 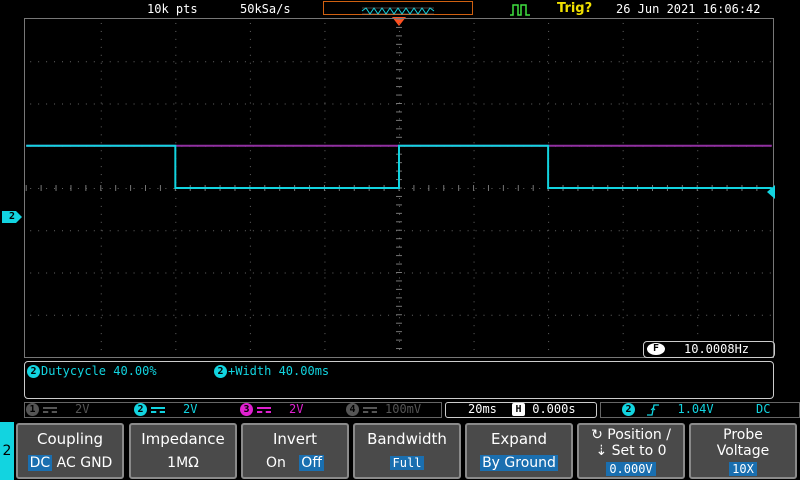 I want to click on expand-button: Expand By Ground, so click(x=519, y=451).